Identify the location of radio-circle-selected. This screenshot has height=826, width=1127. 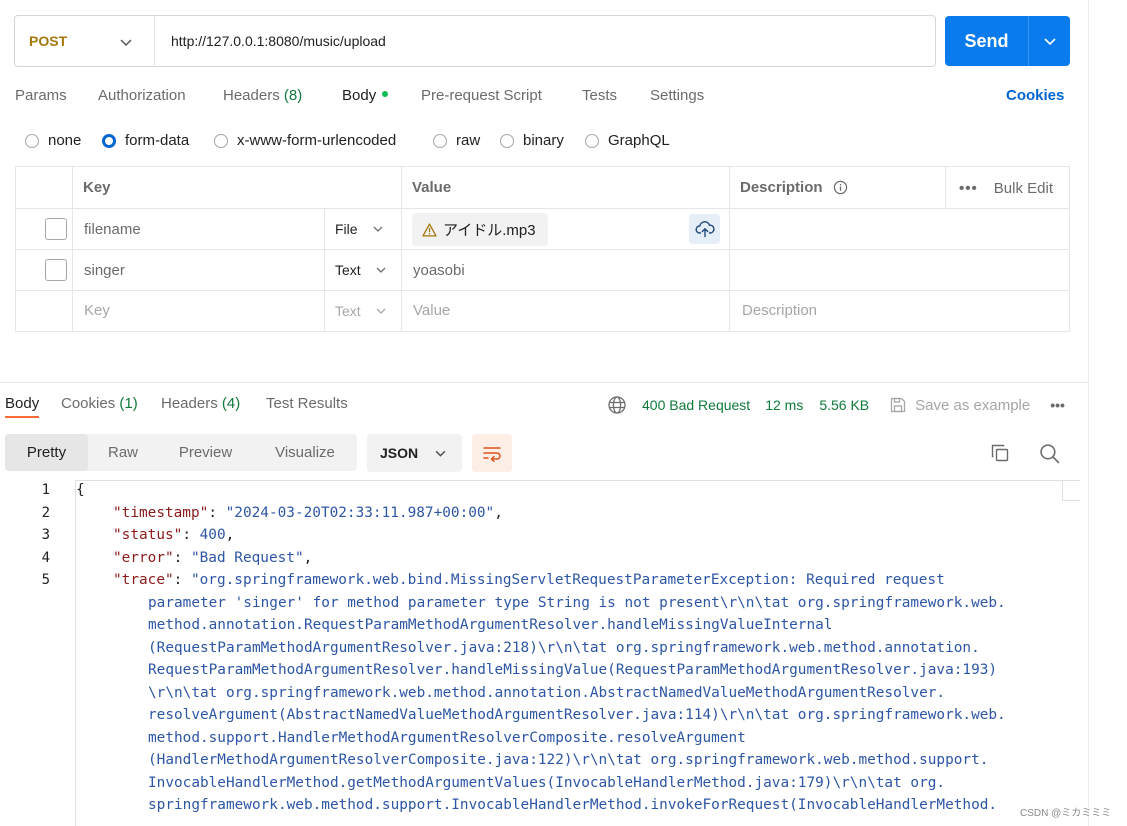
(109, 140).